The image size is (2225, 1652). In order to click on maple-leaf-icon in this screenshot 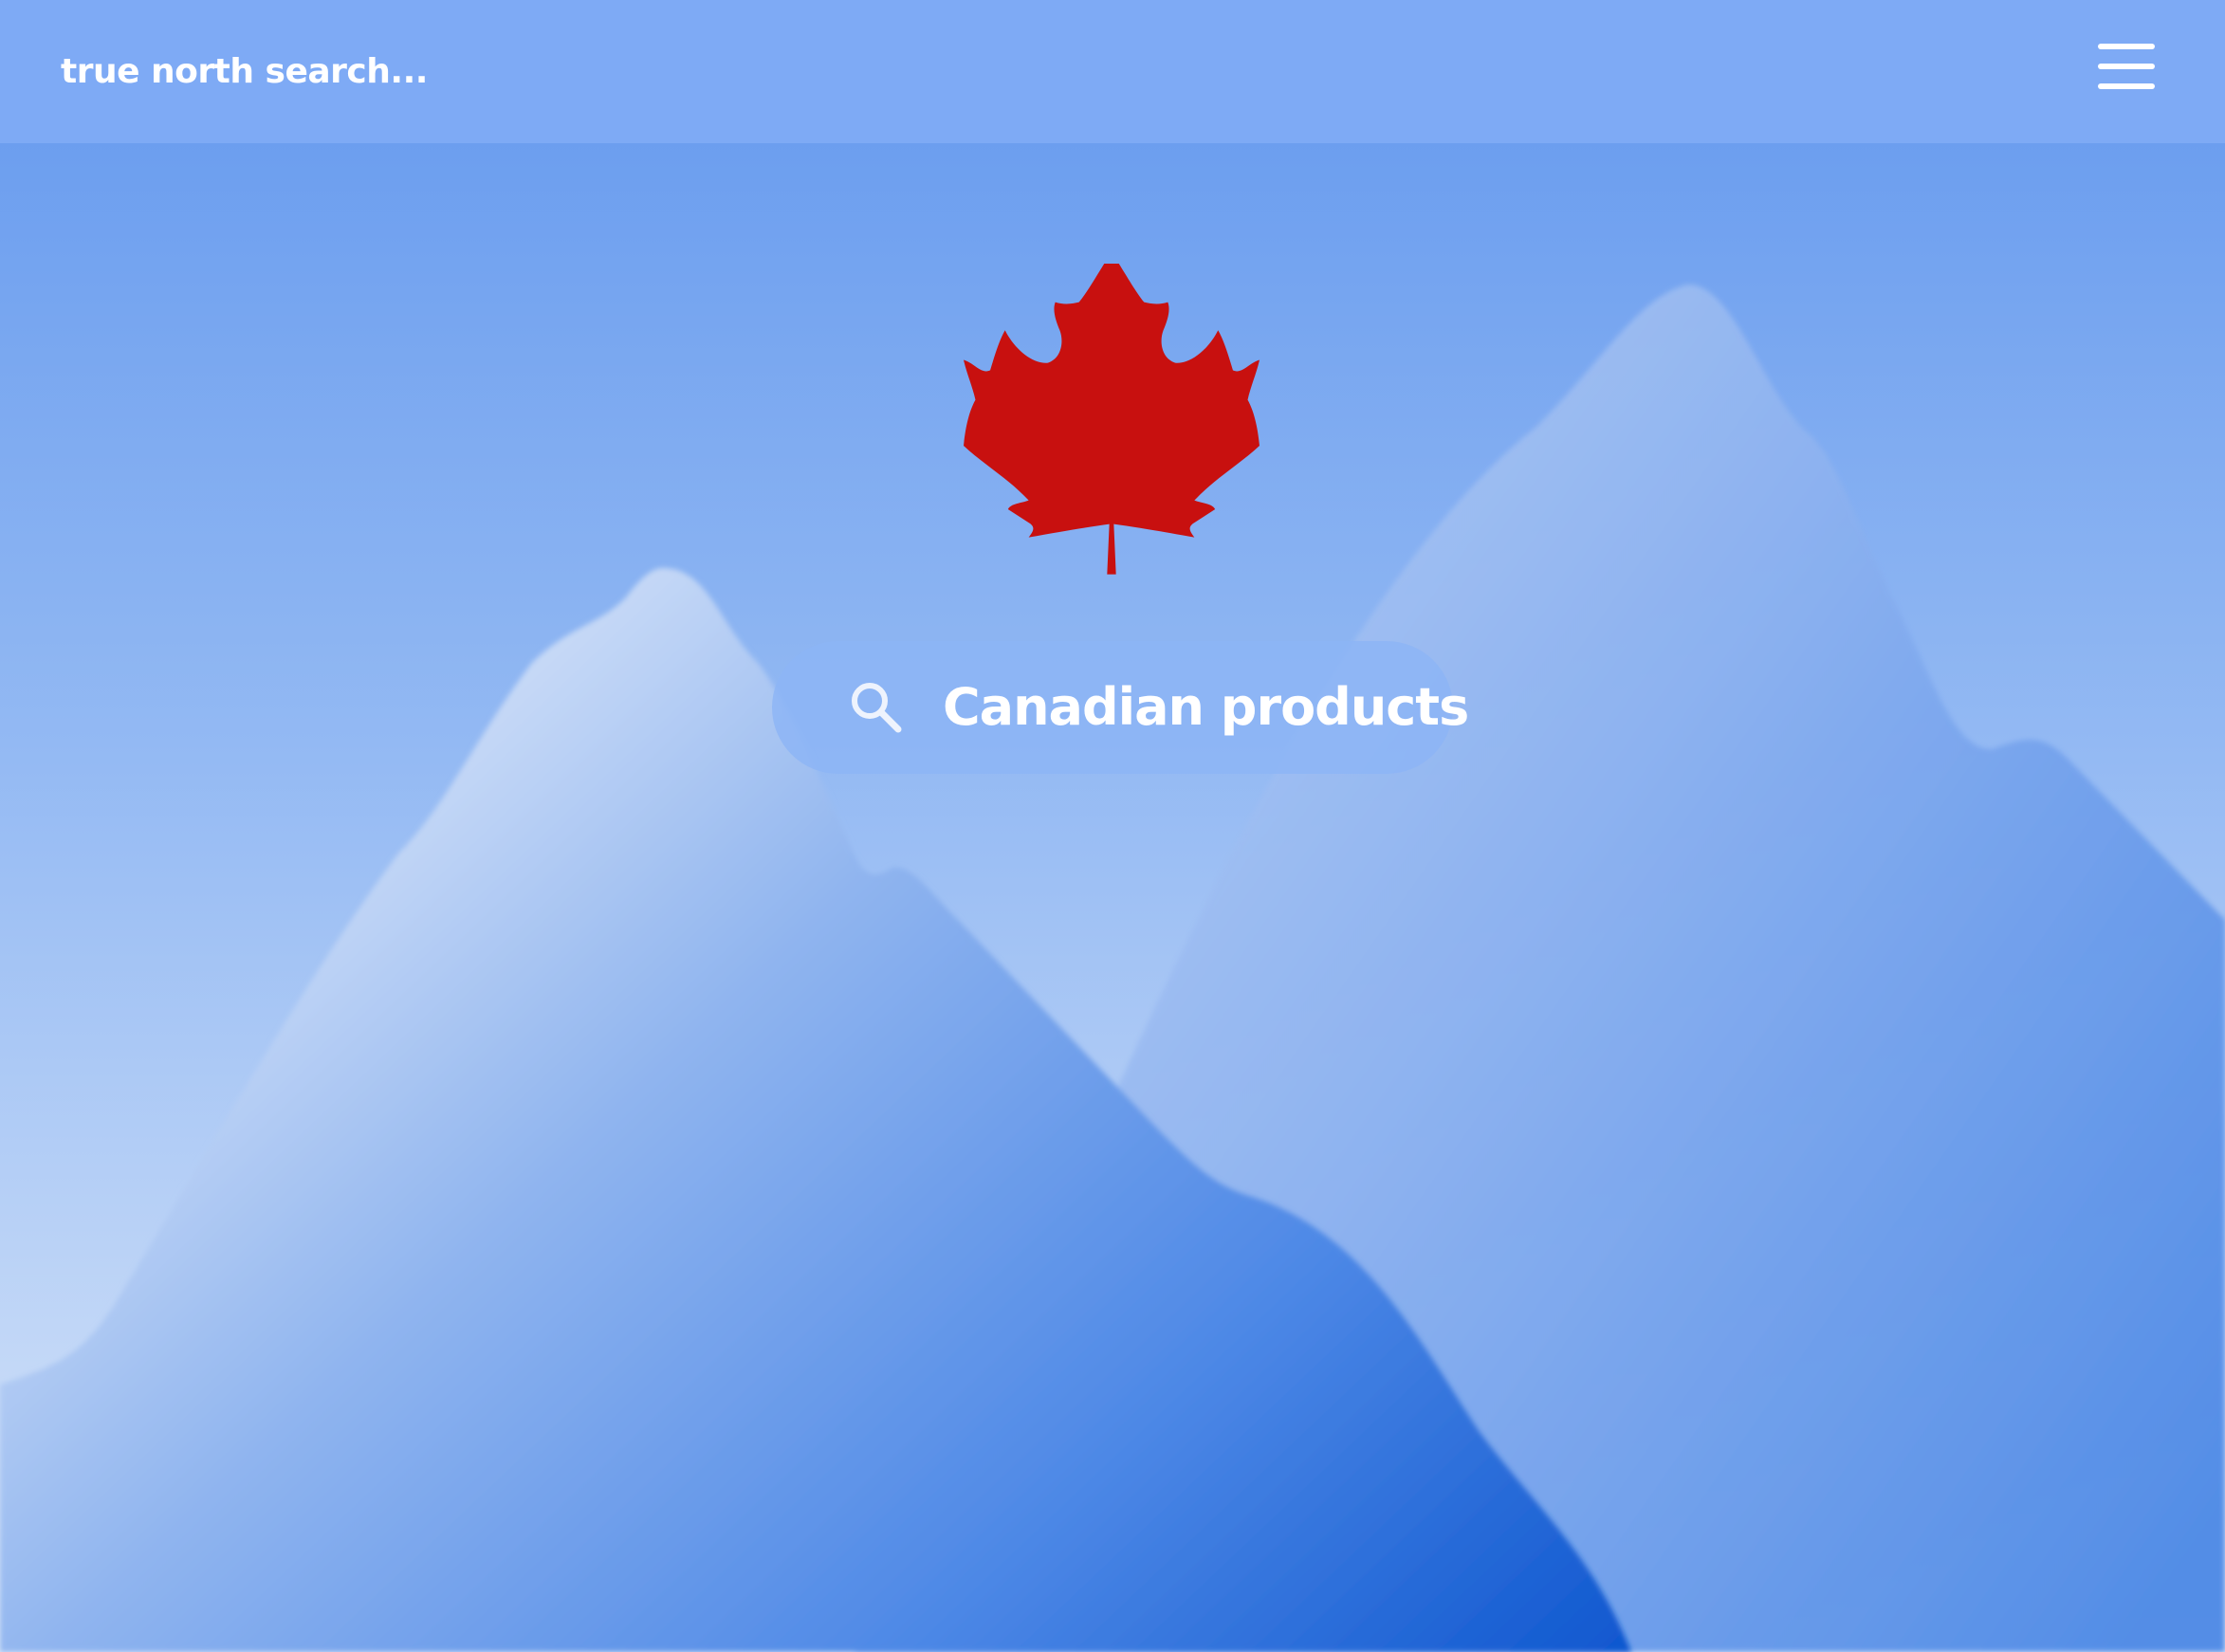, I will do `click(1112, 419)`.